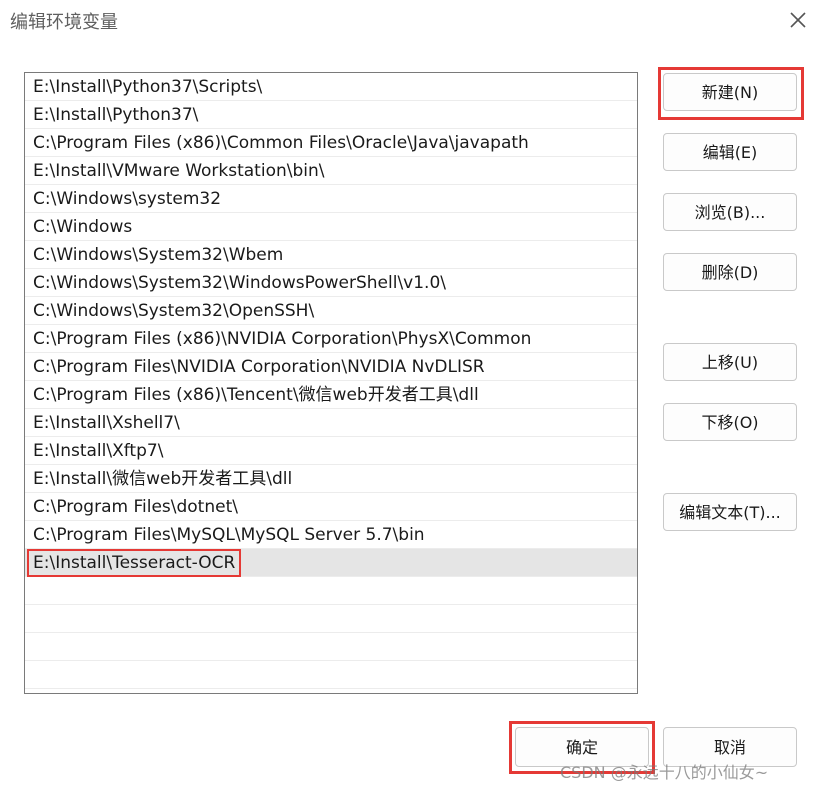  Describe the element at coordinates (127, 199) in the screenshot. I see `path-text: C:\Windows\system32` at that location.